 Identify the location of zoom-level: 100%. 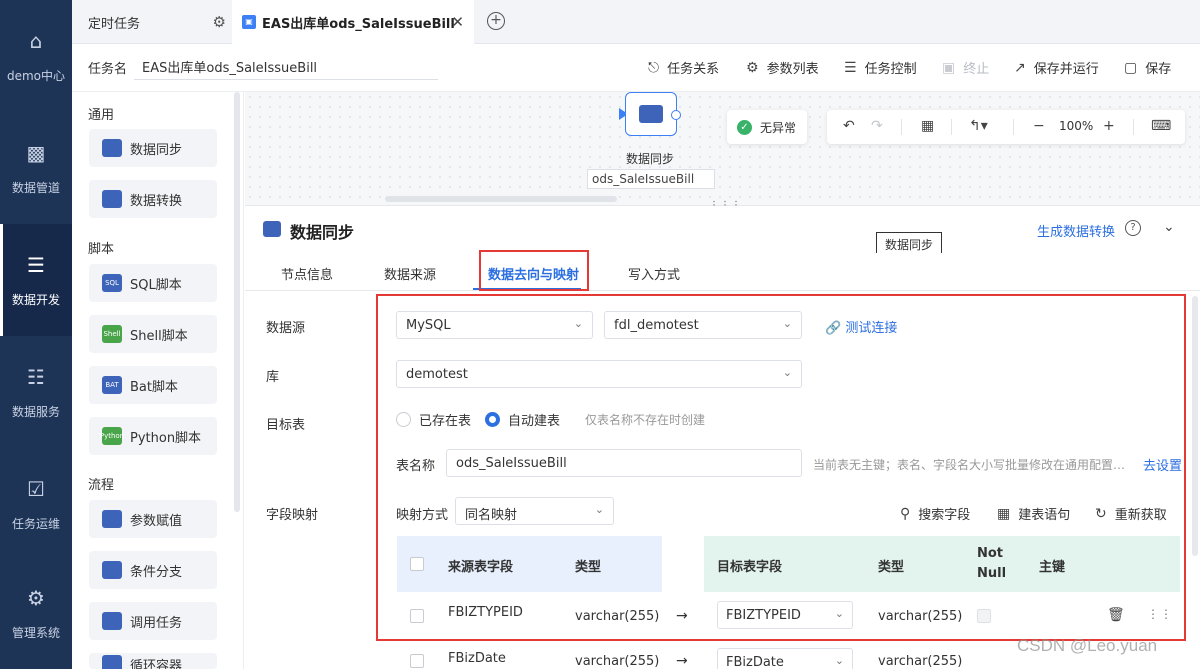
(1076, 126).